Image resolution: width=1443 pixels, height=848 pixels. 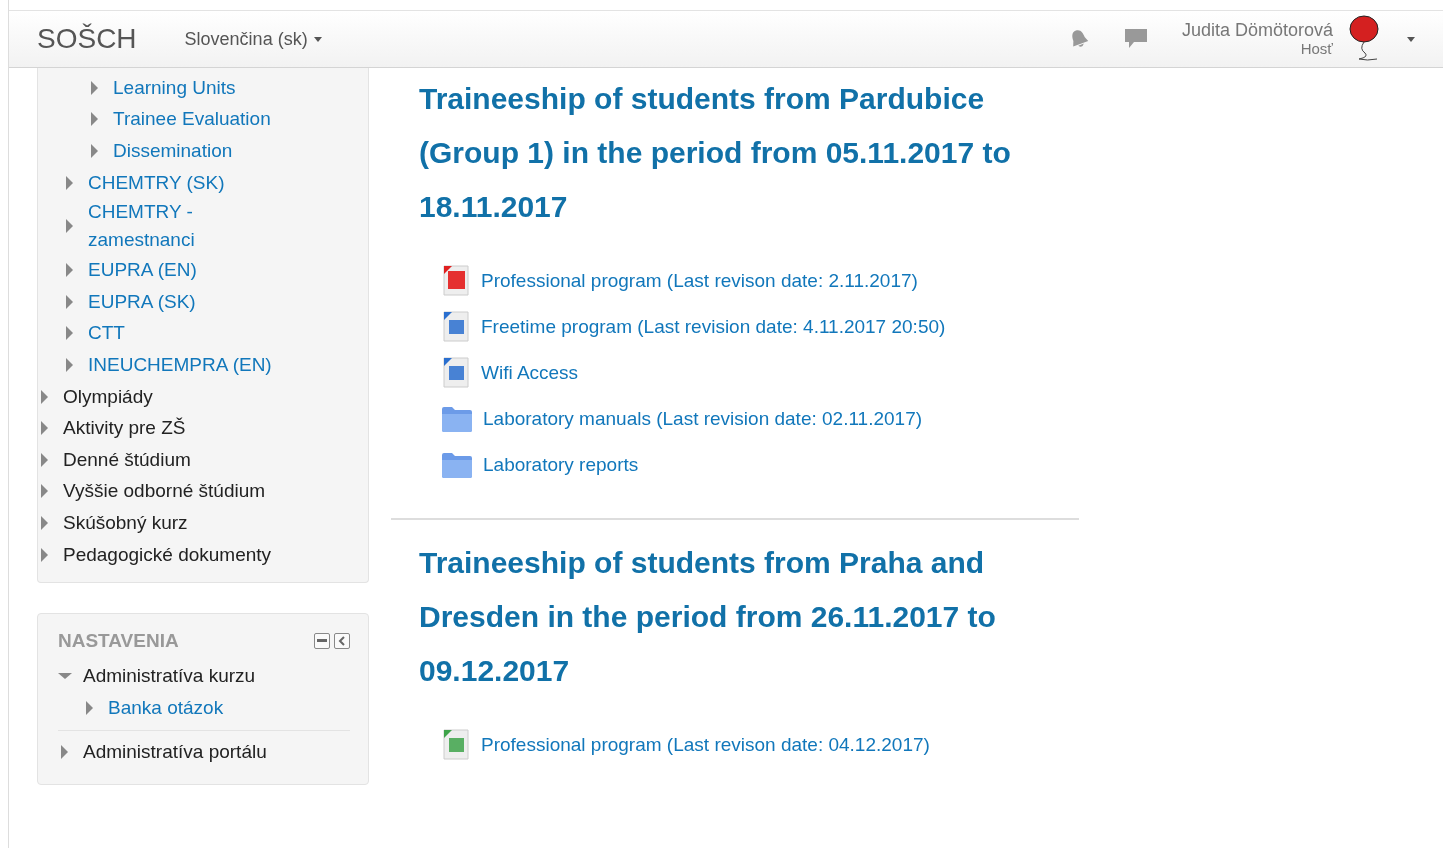 What do you see at coordinates (456, 281) in the screenshot?
I see `pdf-file-icon` at bounding box center [456, 281].